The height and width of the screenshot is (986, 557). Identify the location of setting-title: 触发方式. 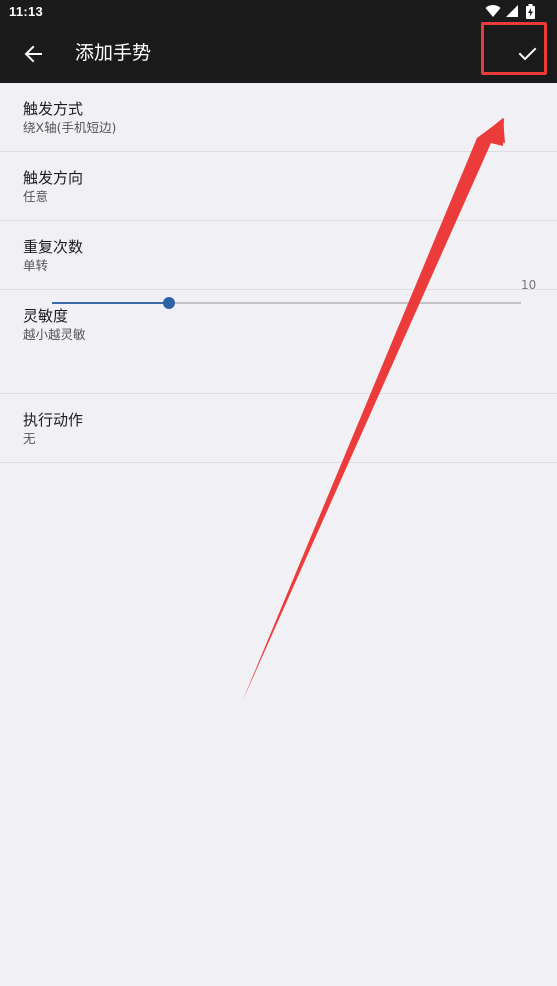
(53, 109).